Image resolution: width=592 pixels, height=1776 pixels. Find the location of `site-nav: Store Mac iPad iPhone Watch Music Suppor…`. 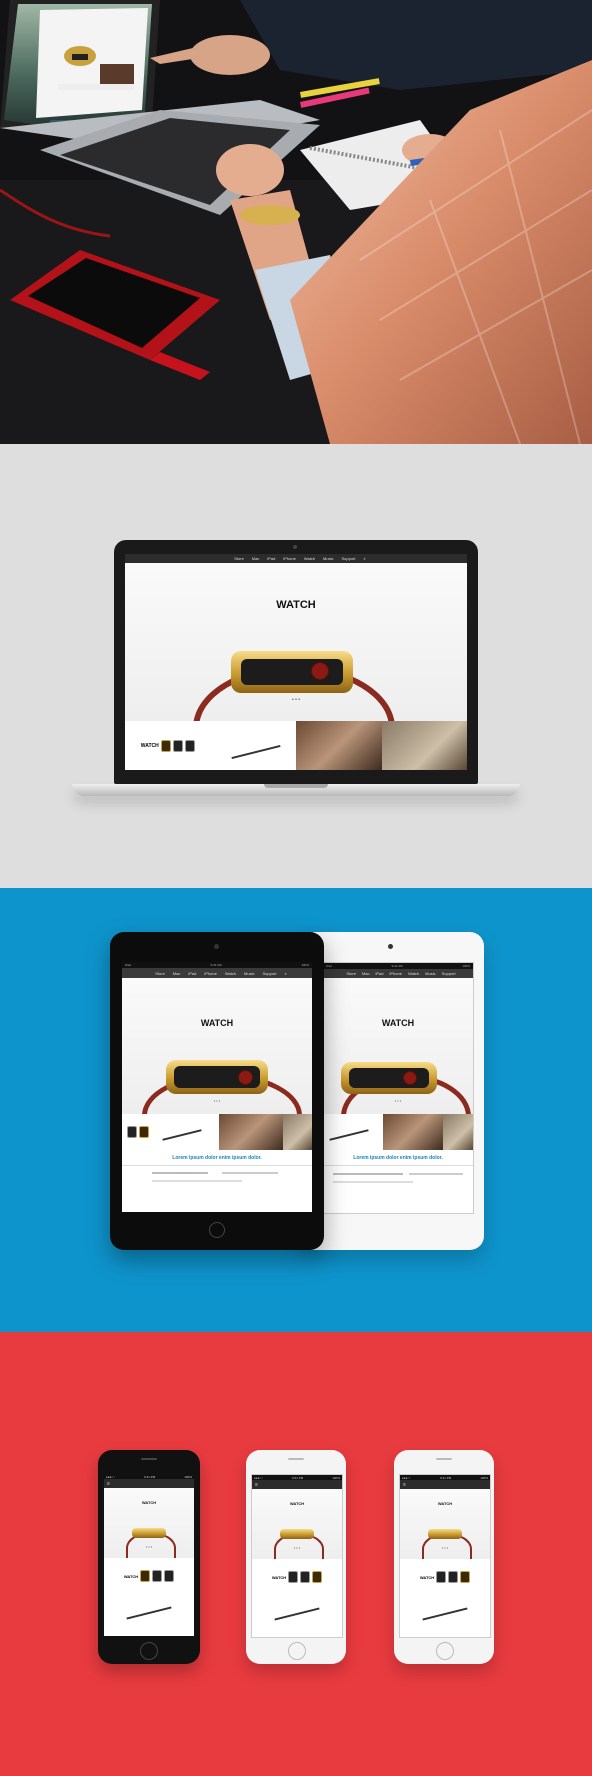

site-nav: Store Mac iPad iPhone Watch Music Suppor… is located at coordinates (296, 558).